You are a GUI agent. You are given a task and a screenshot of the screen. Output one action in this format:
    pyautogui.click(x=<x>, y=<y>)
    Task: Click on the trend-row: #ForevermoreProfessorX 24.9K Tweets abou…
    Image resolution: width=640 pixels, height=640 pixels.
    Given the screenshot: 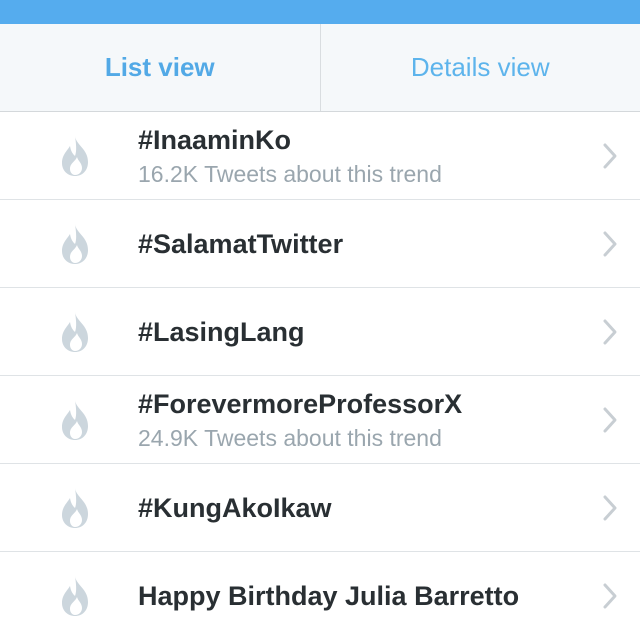 What is the action you would take?
    pyautogui.click(x=320, y=420)
    